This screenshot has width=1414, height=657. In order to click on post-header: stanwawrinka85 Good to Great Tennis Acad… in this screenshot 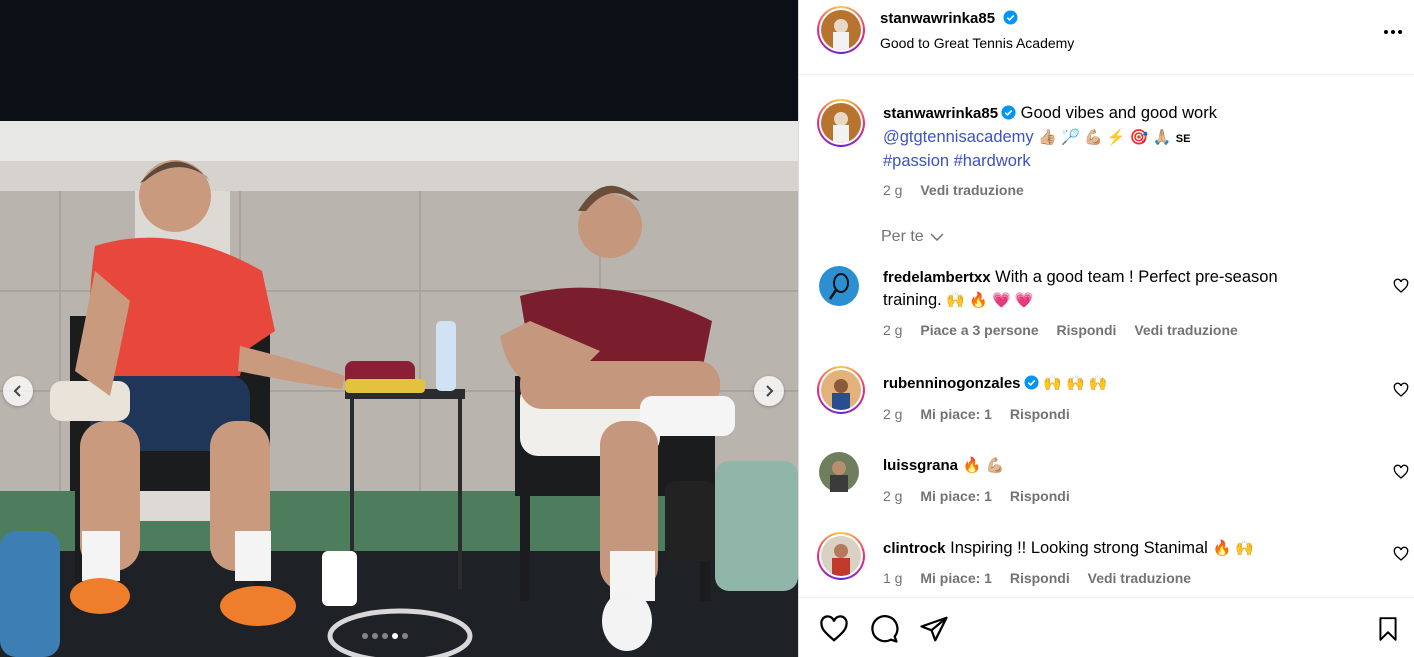, I will do `click(1106, 37)`.